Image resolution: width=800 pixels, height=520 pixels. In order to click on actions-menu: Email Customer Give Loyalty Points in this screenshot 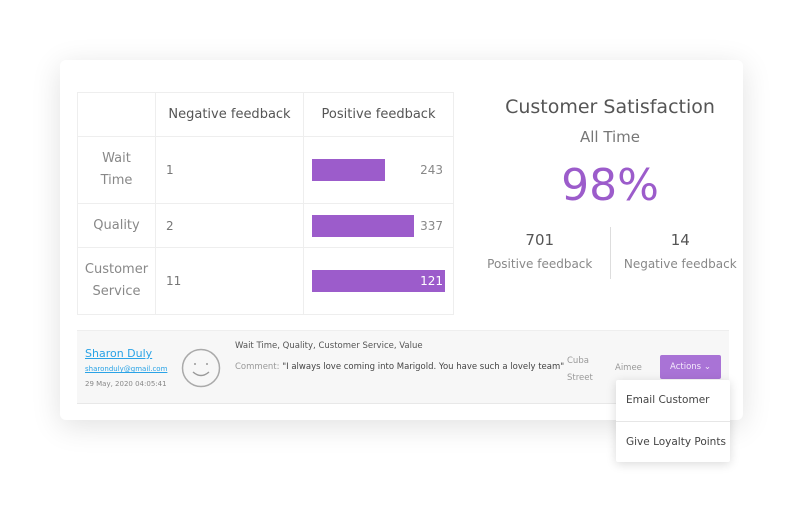, I will do `click(673, 421)`.